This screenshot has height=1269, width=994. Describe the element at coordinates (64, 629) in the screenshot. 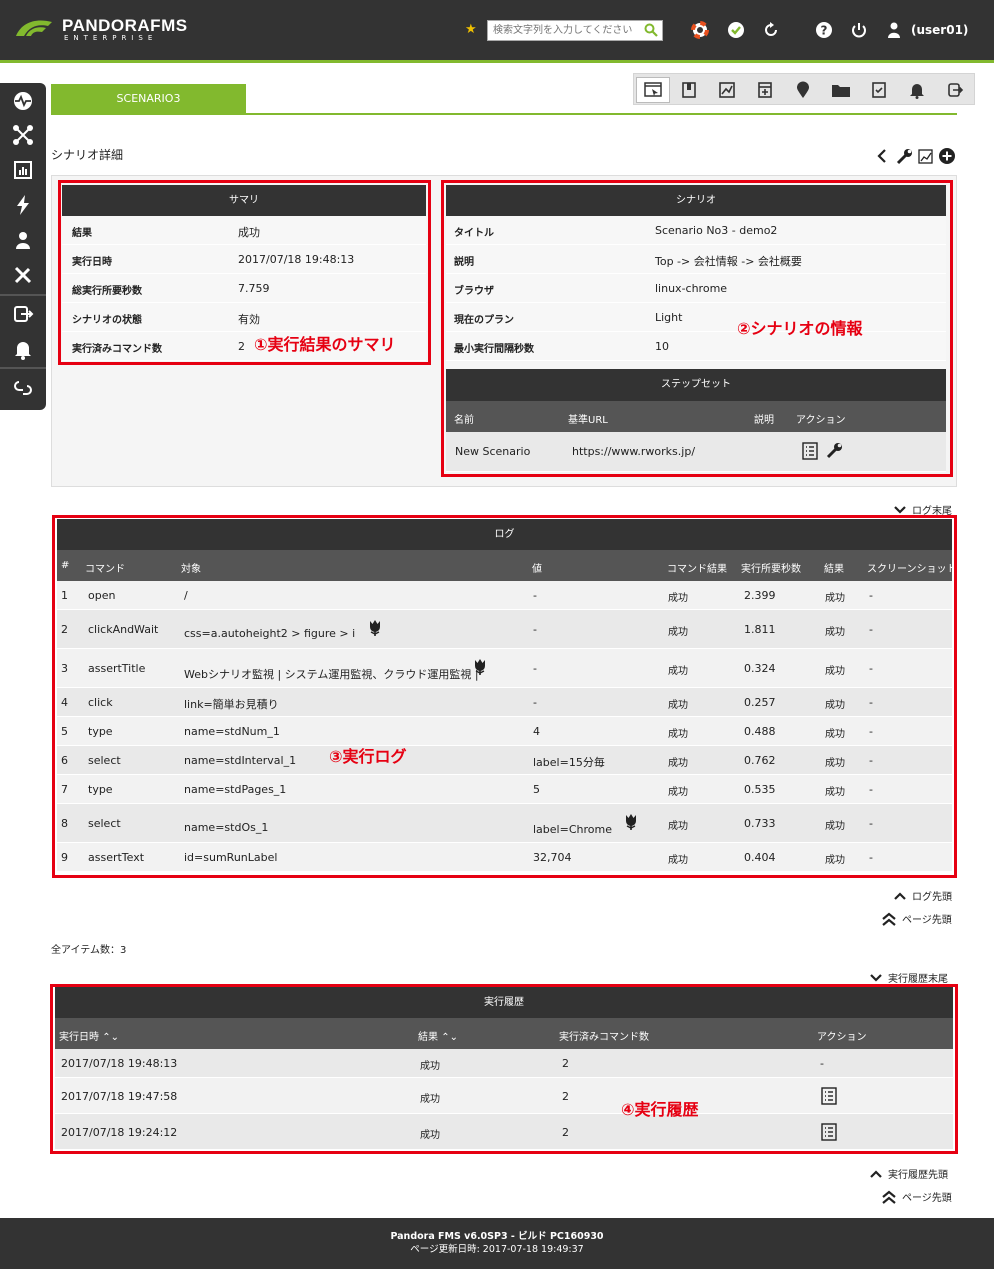

I see `log-number: 2` at that location.